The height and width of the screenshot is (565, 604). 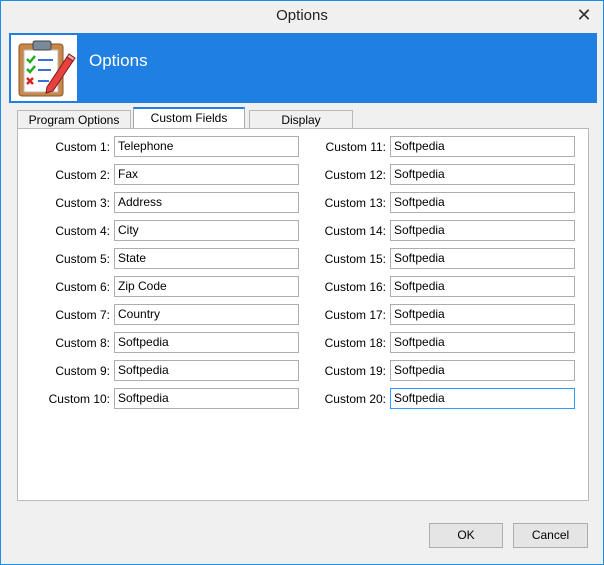 I want to click on header-banner: Options, so click(x=303, y=68).